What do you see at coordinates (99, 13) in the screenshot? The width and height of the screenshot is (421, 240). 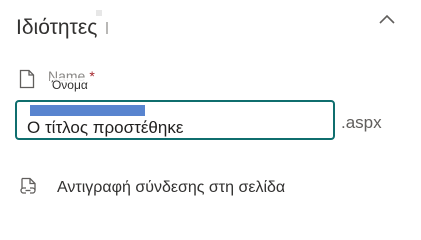 I see `title-ghost-artifact` at bounding box center [99, 13].